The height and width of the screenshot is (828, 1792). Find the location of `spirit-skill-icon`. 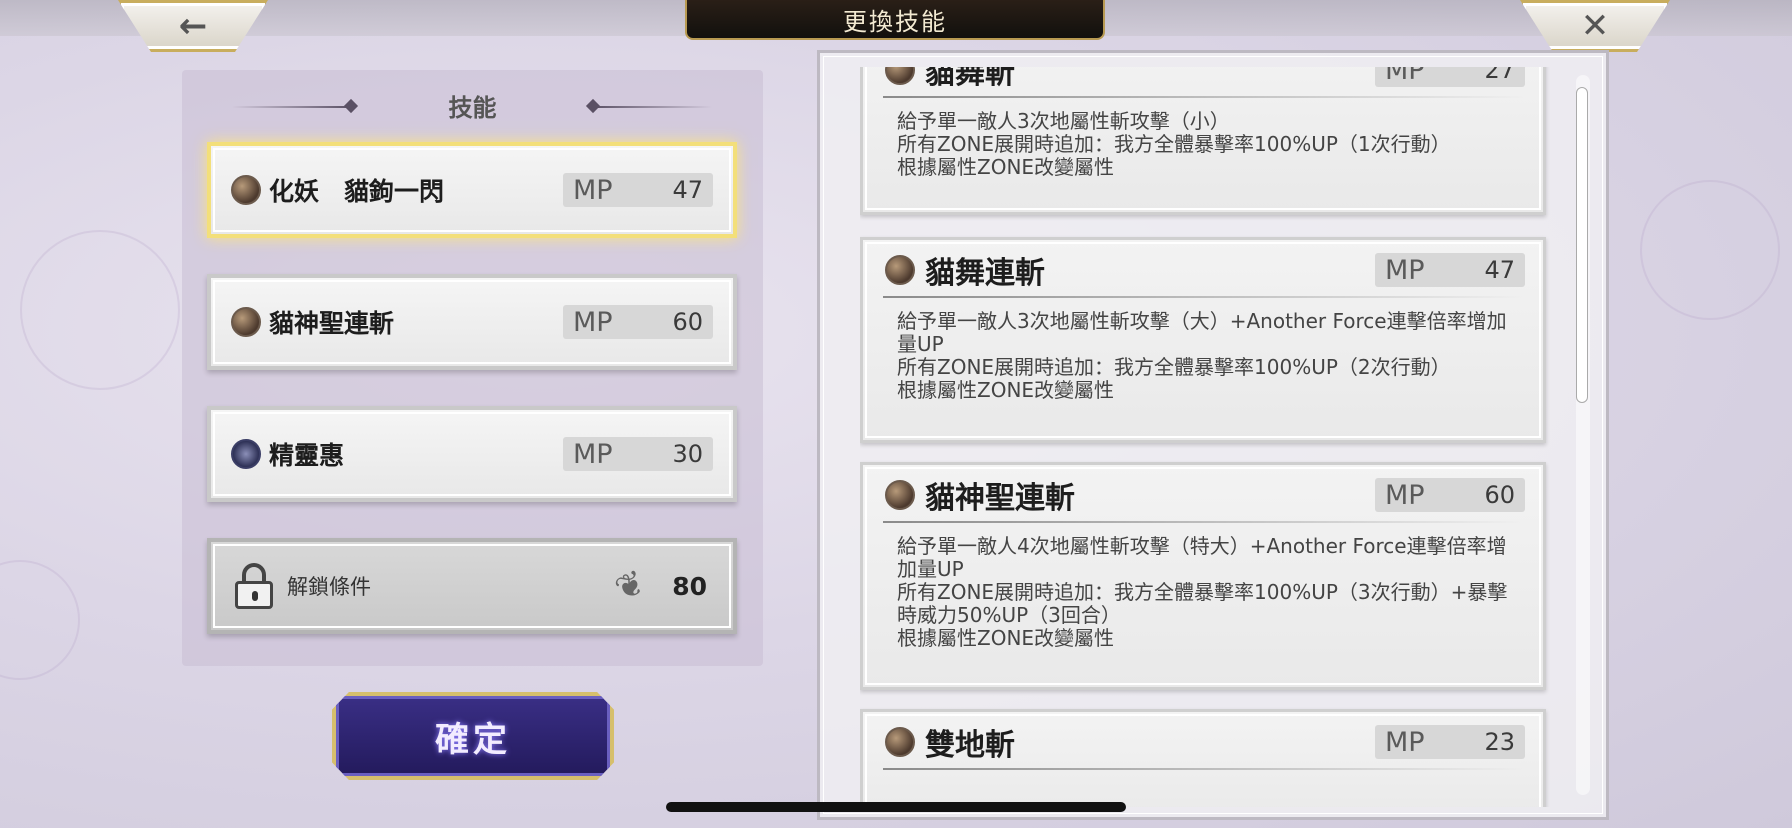

spirit-skill-icon is located at coordinates (246, 454).